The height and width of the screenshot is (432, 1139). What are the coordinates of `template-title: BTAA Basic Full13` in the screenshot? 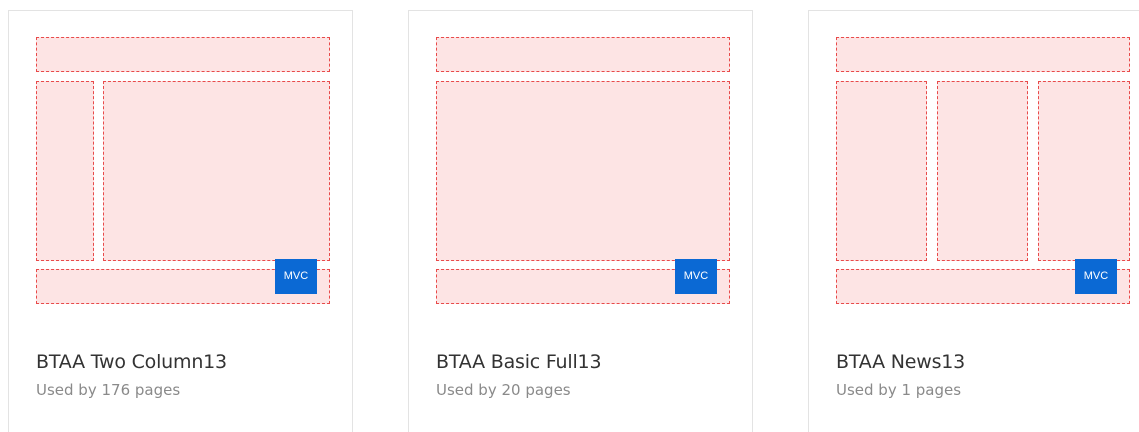 It's located at (519, 362).